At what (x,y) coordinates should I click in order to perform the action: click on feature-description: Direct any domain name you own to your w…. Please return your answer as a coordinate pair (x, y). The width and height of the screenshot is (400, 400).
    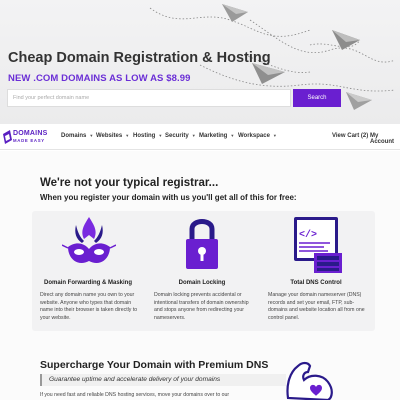
    Looking at the image, I should click on (89, 306).